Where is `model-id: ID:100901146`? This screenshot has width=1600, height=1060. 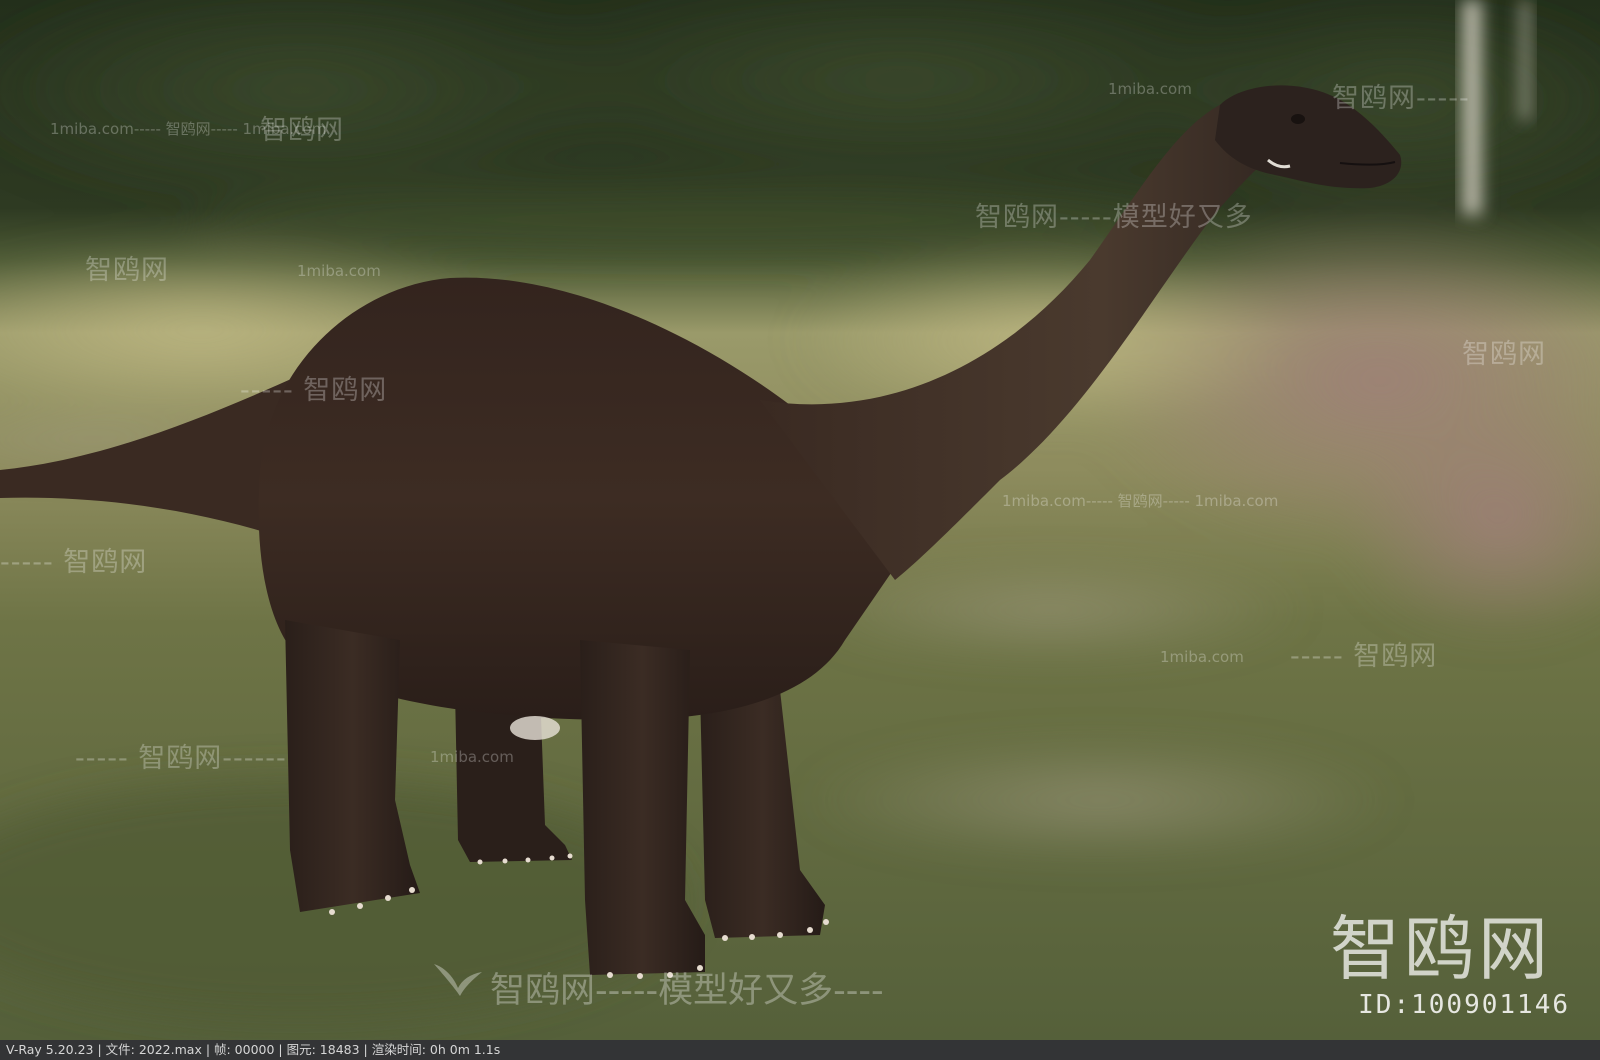
model-id: ID:100901146 is located at coordinates (1464, 1005).